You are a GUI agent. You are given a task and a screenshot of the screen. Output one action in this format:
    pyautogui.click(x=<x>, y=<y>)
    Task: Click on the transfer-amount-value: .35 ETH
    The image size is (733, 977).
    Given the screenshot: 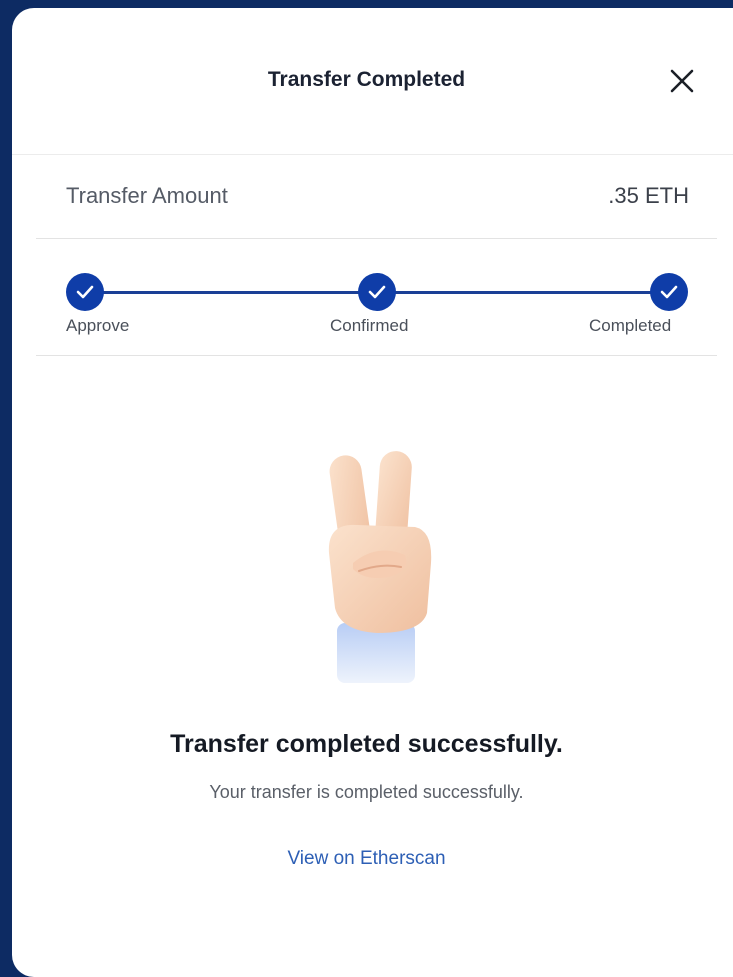 What is the action you would take?
    pyautogui.click(x=648, y=195)
    